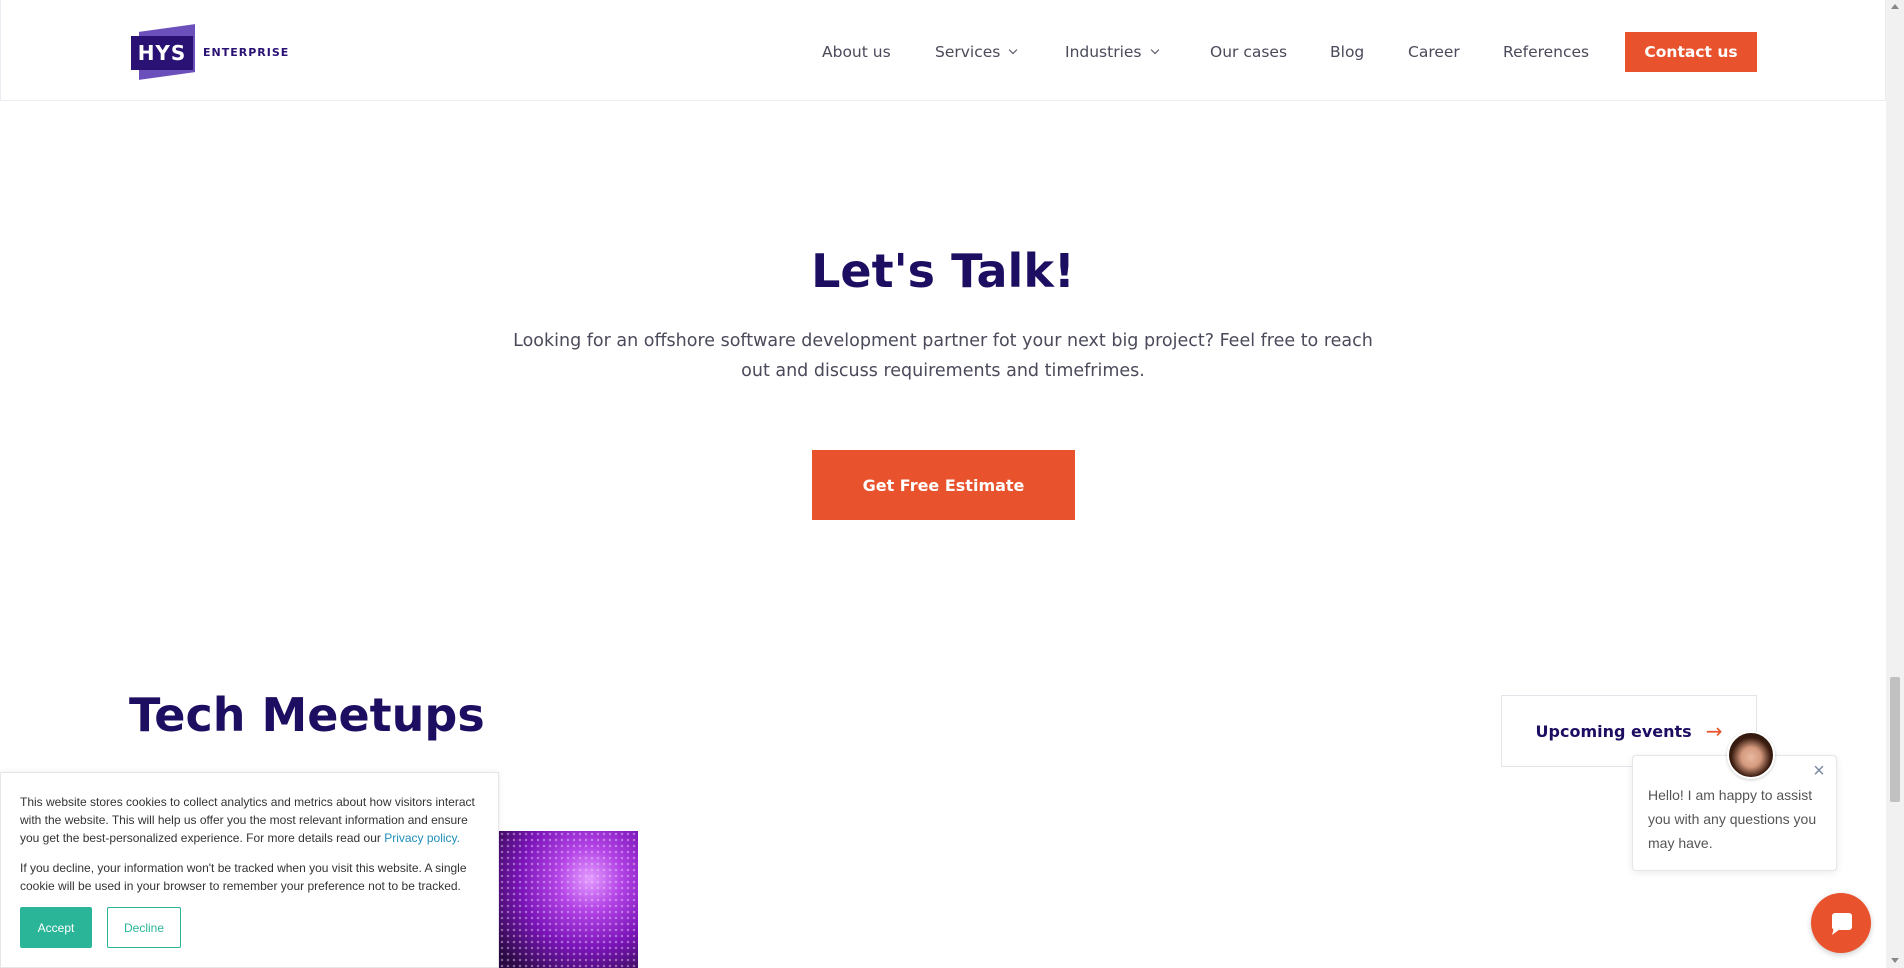  I want to click on scroll-up-icon, so click(1895, 6).